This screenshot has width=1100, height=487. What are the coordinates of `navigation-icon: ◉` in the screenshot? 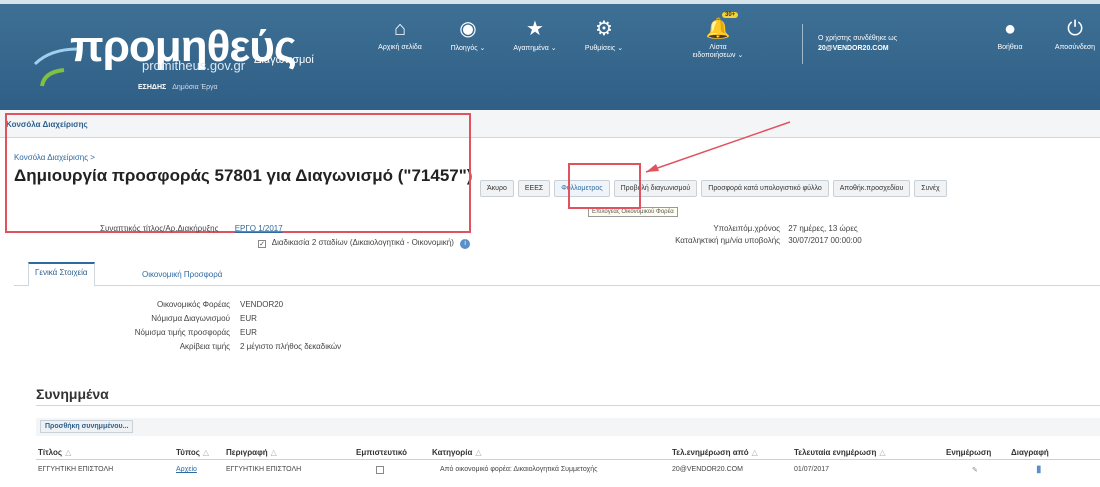 It's located at (468, 29).